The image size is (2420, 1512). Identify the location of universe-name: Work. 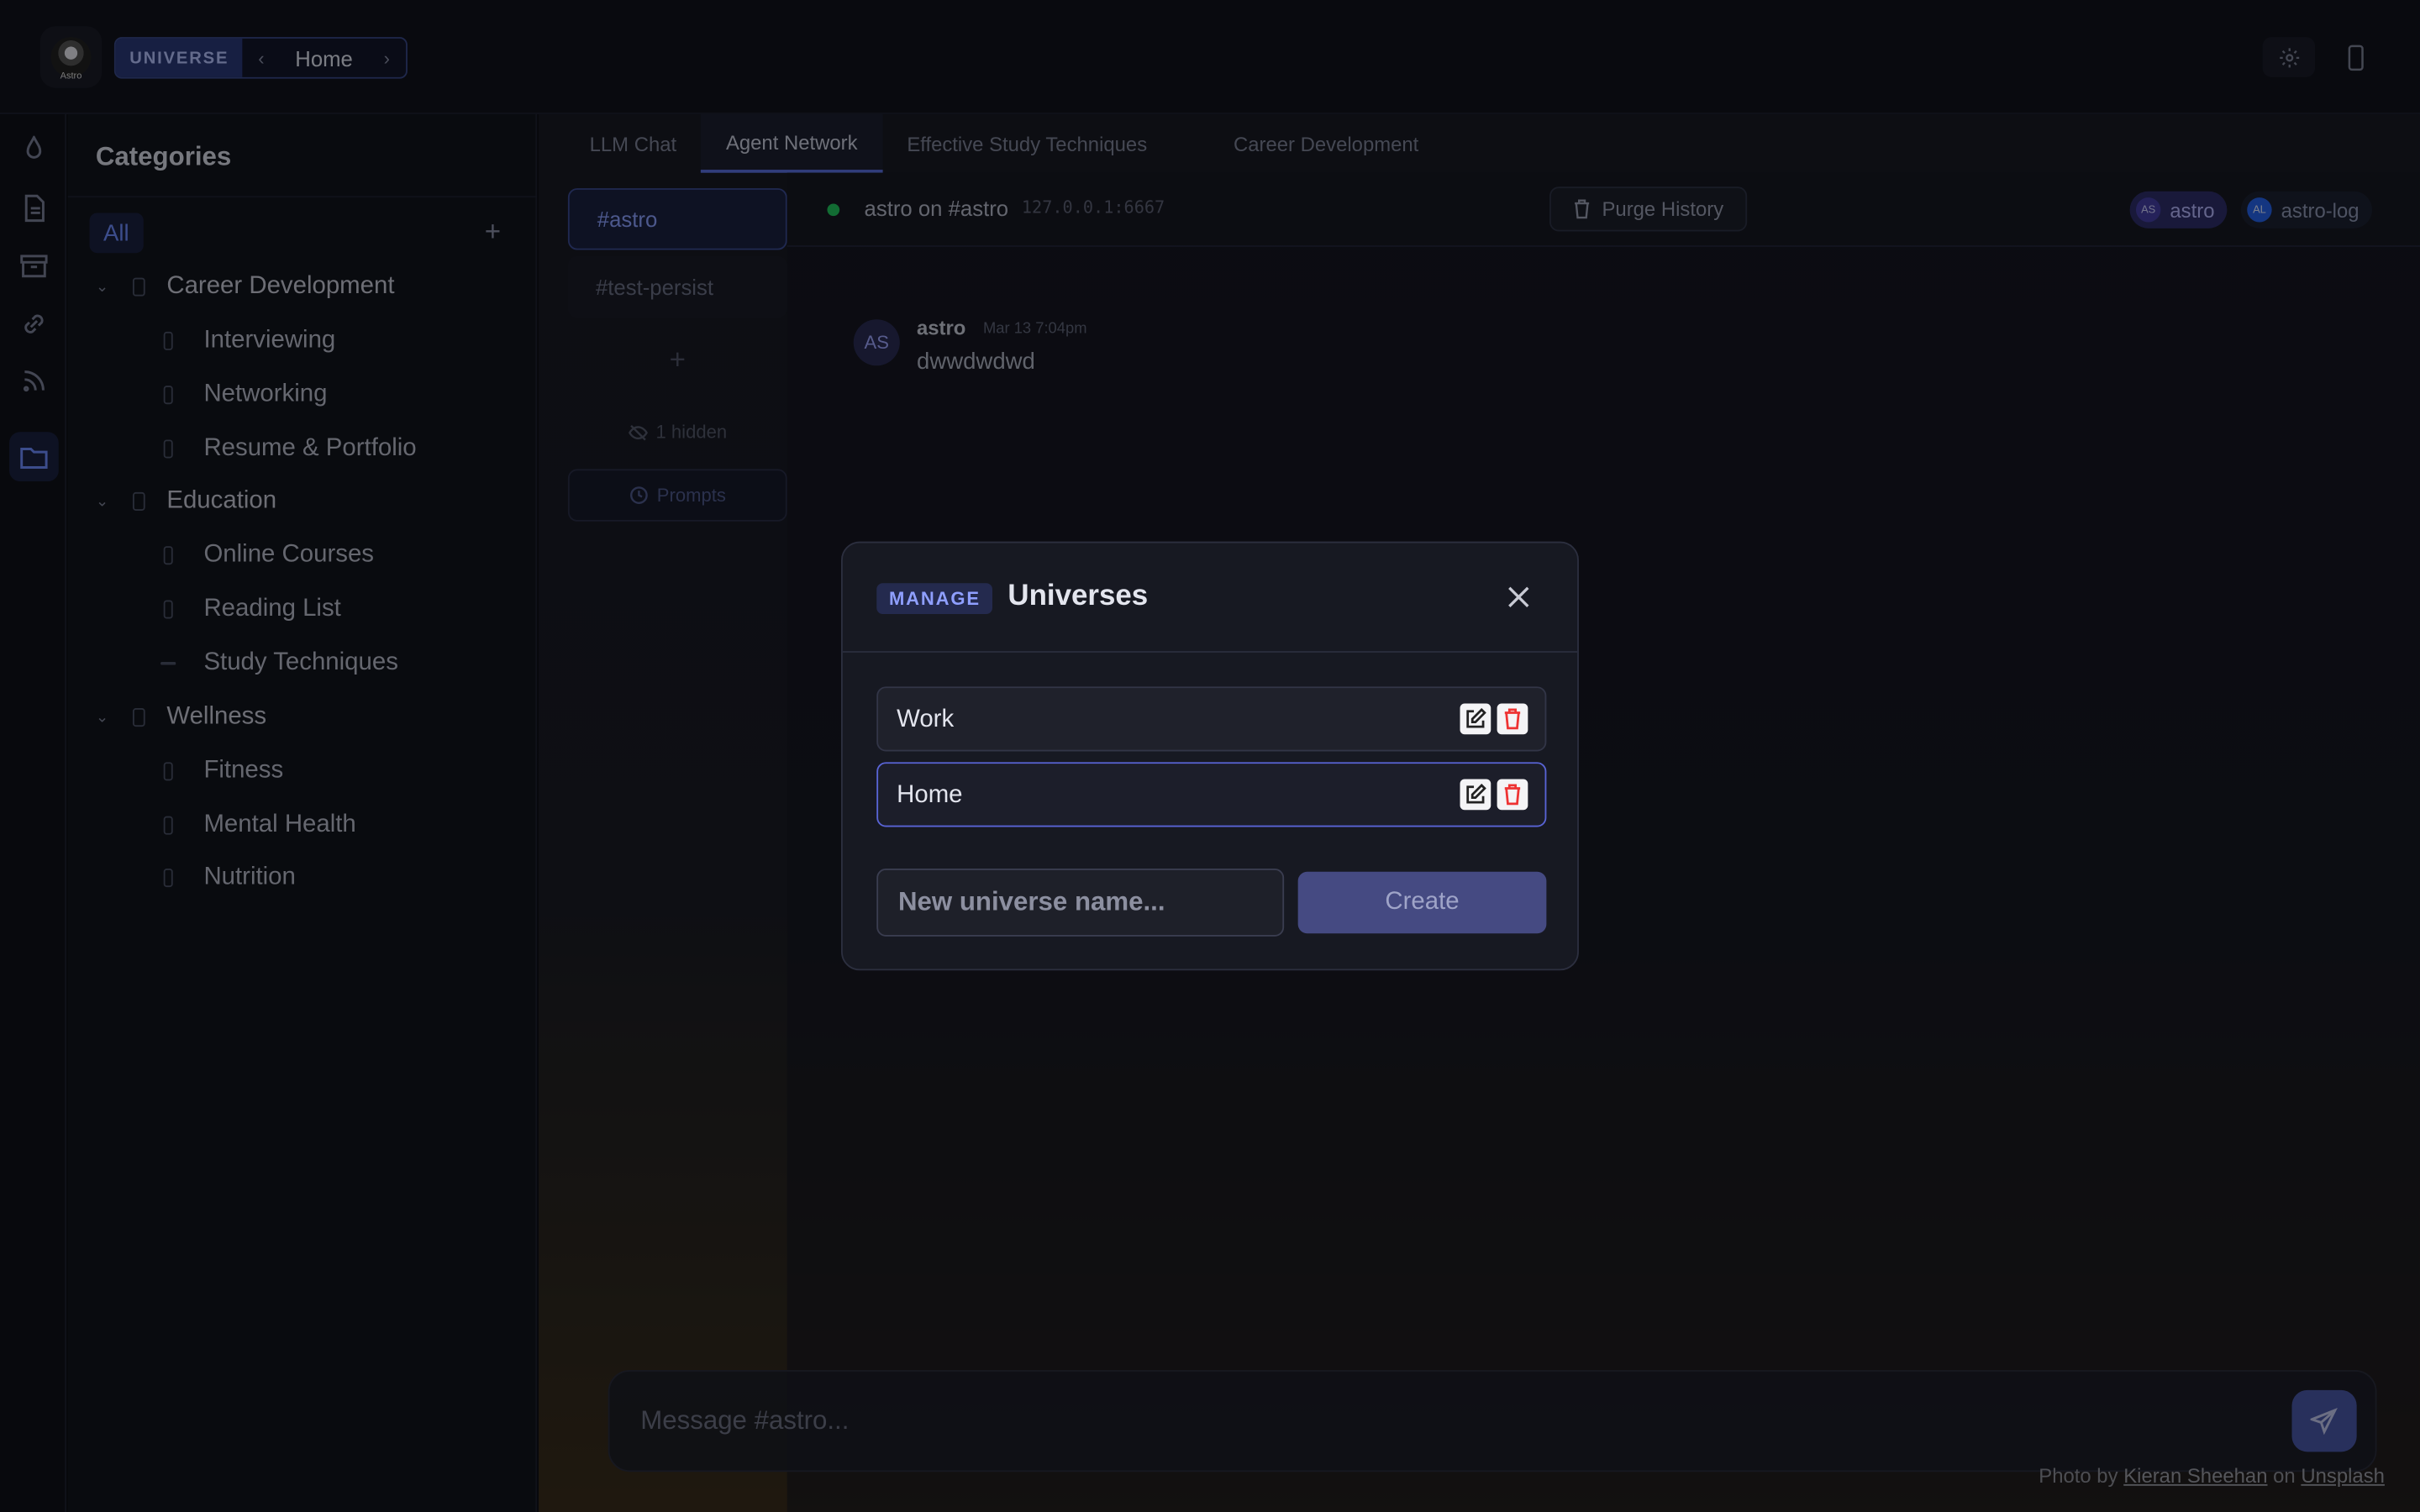
(926, 719).